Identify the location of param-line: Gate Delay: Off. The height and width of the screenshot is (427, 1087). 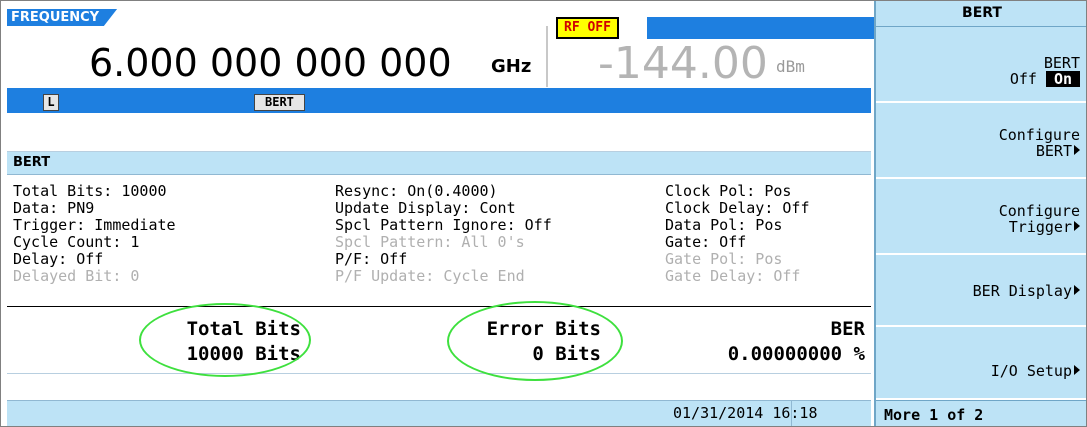
(733, 276).